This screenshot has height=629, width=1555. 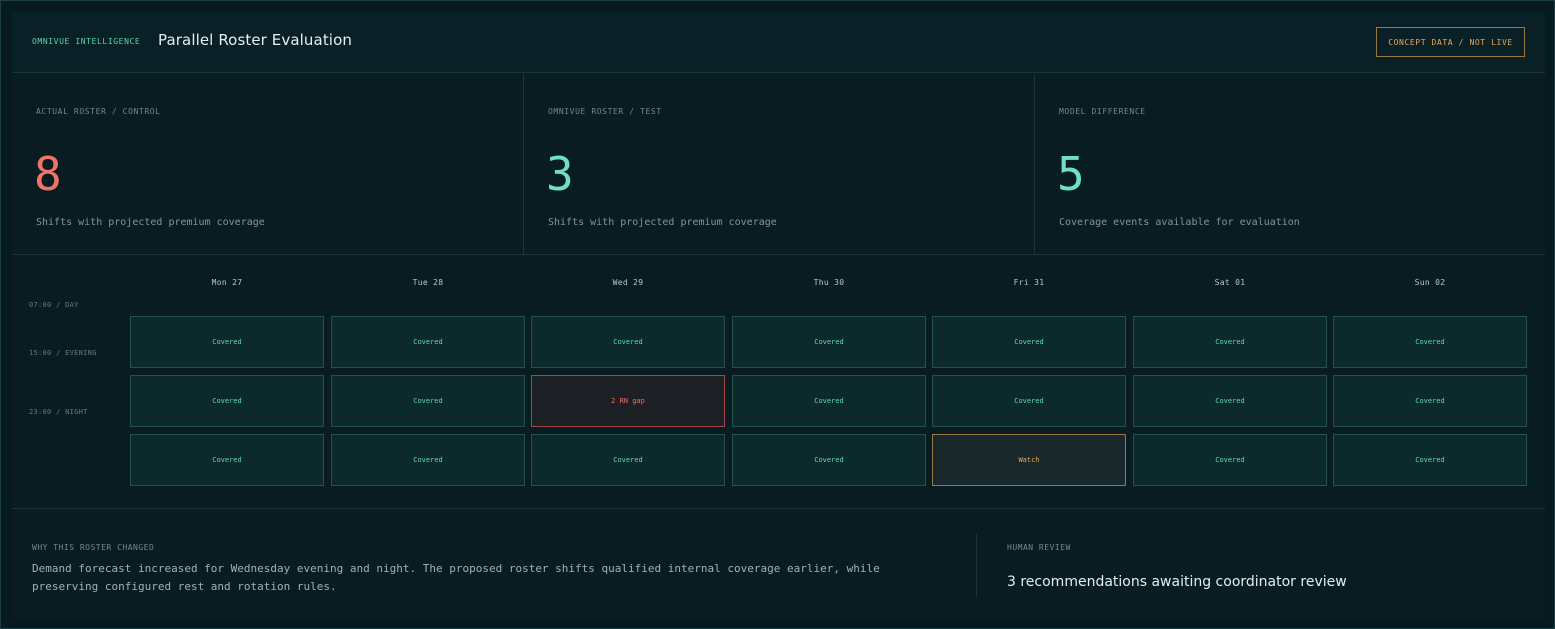 I want to click on footer-divider, so click(x=976, y=565).